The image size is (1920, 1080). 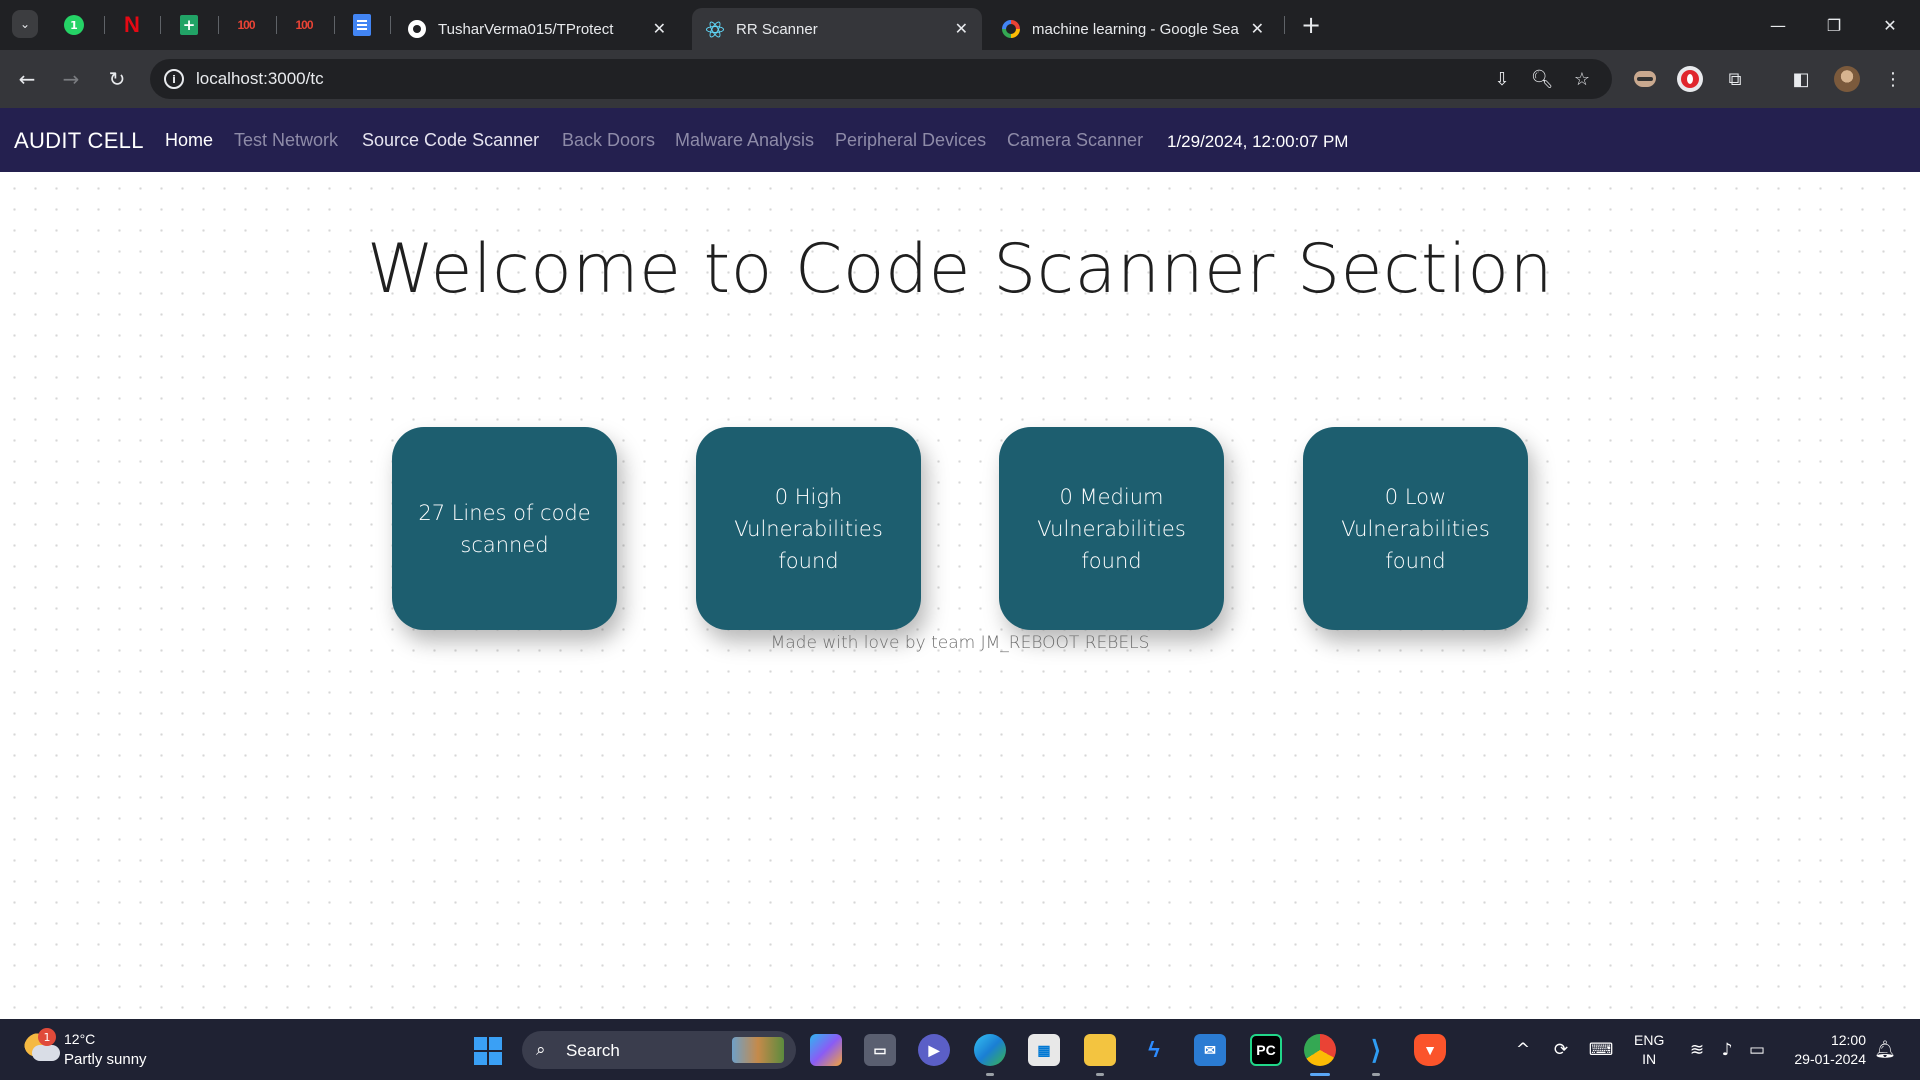 What do you see at coordinates (1376, 1050) in the screenshot?
I see `vscode-icon: ⟩` at bounding box center [1376, 1050].